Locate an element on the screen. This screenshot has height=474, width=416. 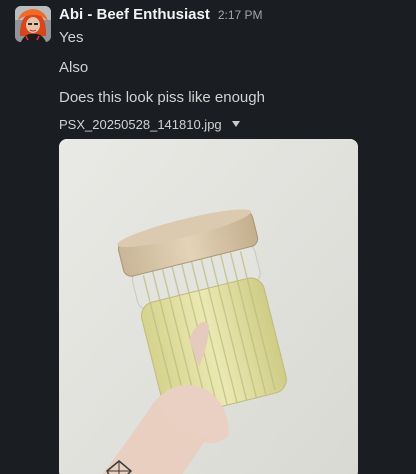
message-header: Abi - Beef Enthusiast 2:17 PM is located at coordinates (161, 16).